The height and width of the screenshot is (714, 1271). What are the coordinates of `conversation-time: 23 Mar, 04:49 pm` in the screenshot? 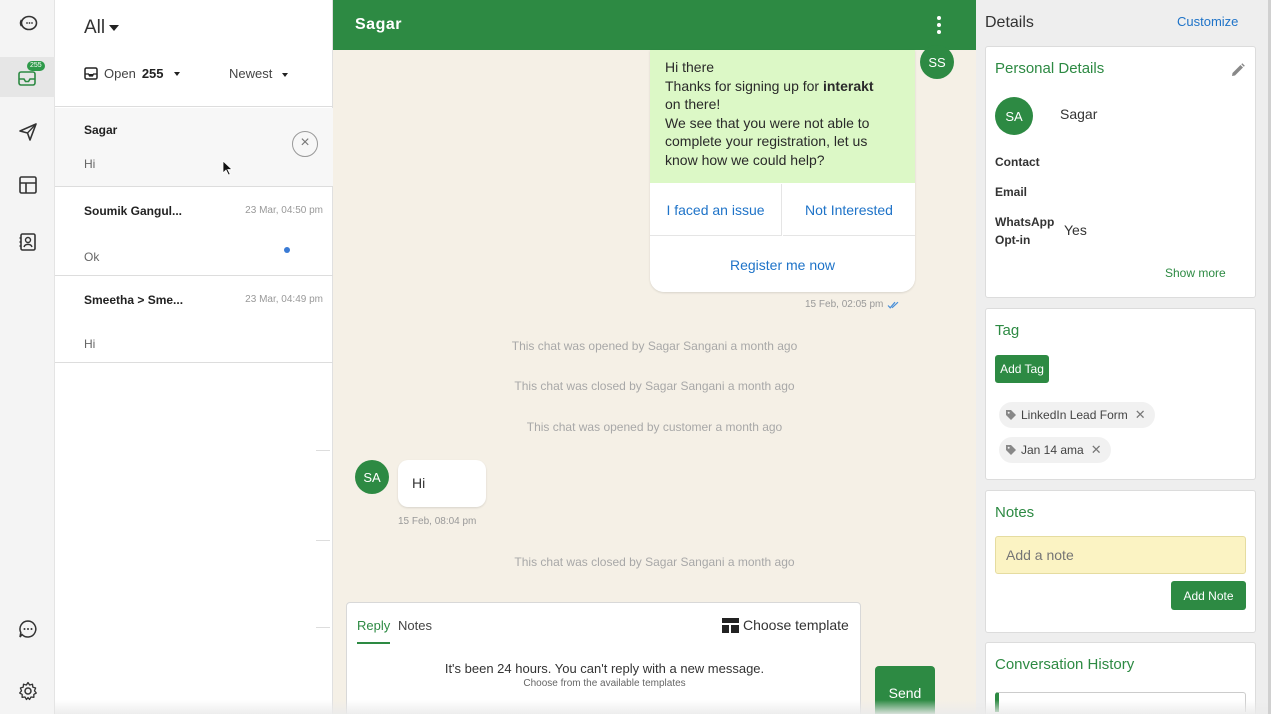 It's located at (284, 299).